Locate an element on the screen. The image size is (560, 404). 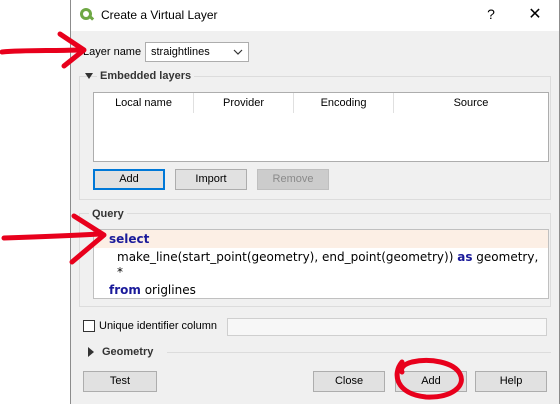
unique-id-checkbox is located at coordinates (89, 326).